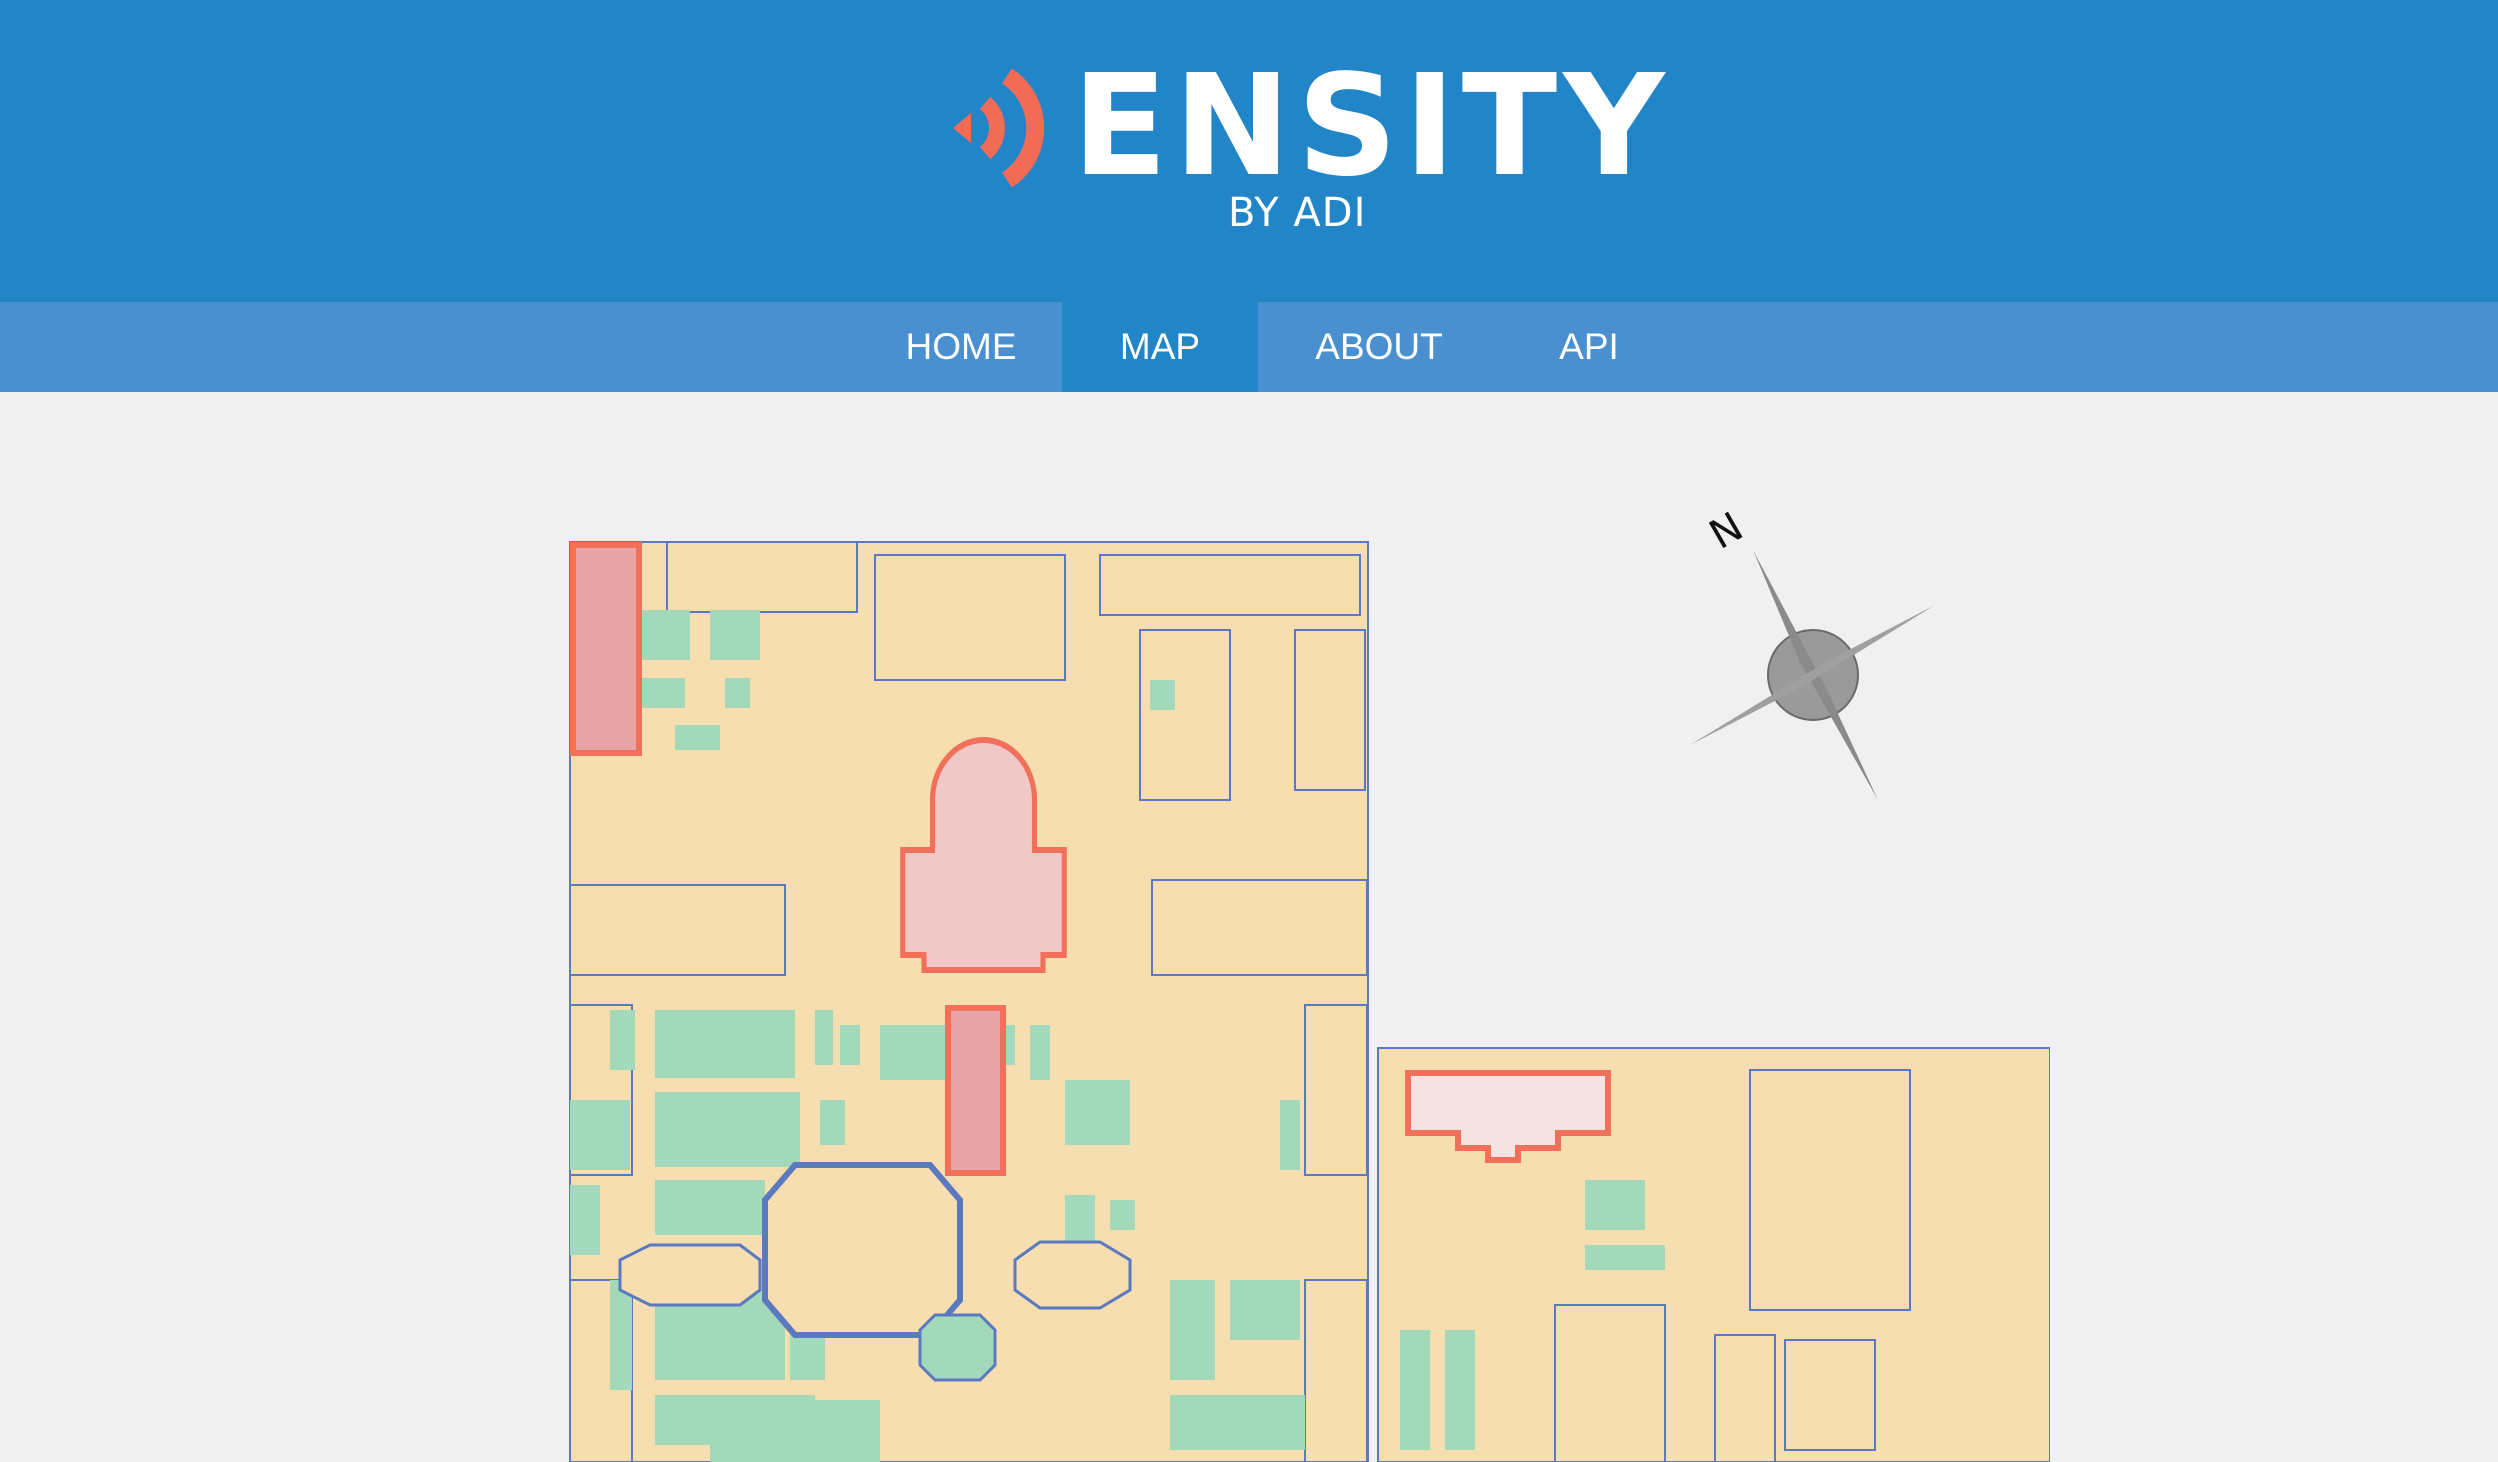  Describe the element at coordinates (1160, 347) in the screenshot. I see `nav-map: MAP` at that location.